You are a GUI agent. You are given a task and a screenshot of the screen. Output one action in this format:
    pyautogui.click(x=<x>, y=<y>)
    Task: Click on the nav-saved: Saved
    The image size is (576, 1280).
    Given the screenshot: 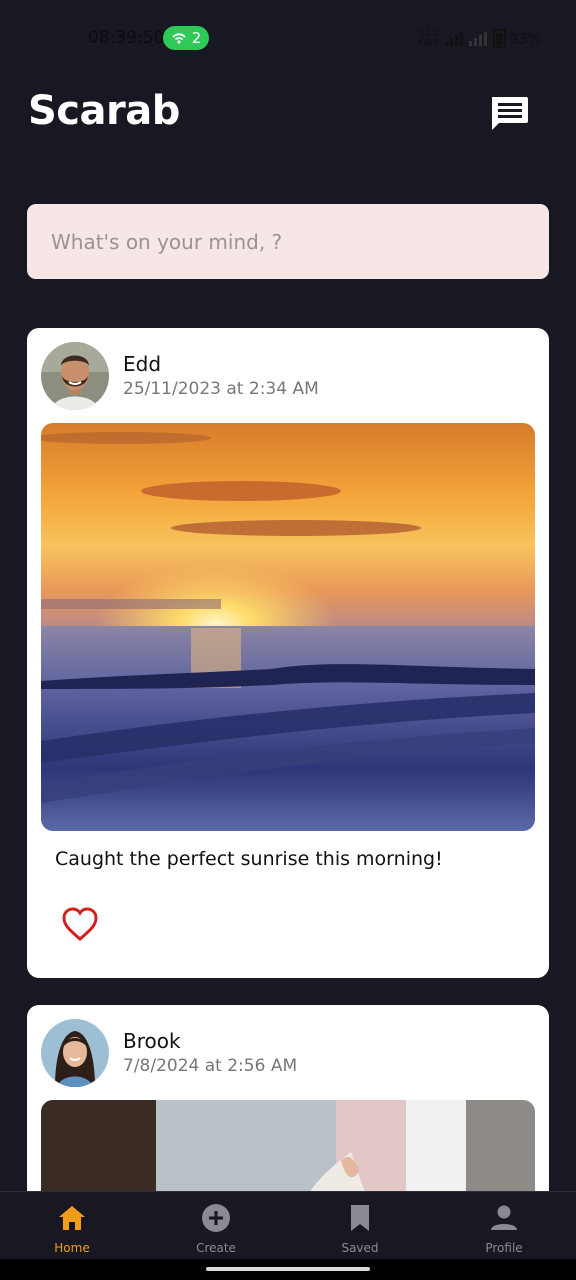 What is the action you would take?
    pyautogui.click(x=360, y=1226)
    